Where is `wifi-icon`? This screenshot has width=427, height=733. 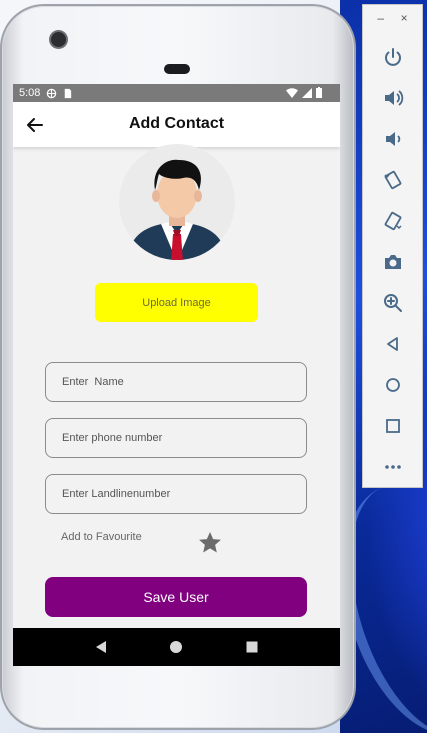
wifi-icon is located at coordinates (292, 92).